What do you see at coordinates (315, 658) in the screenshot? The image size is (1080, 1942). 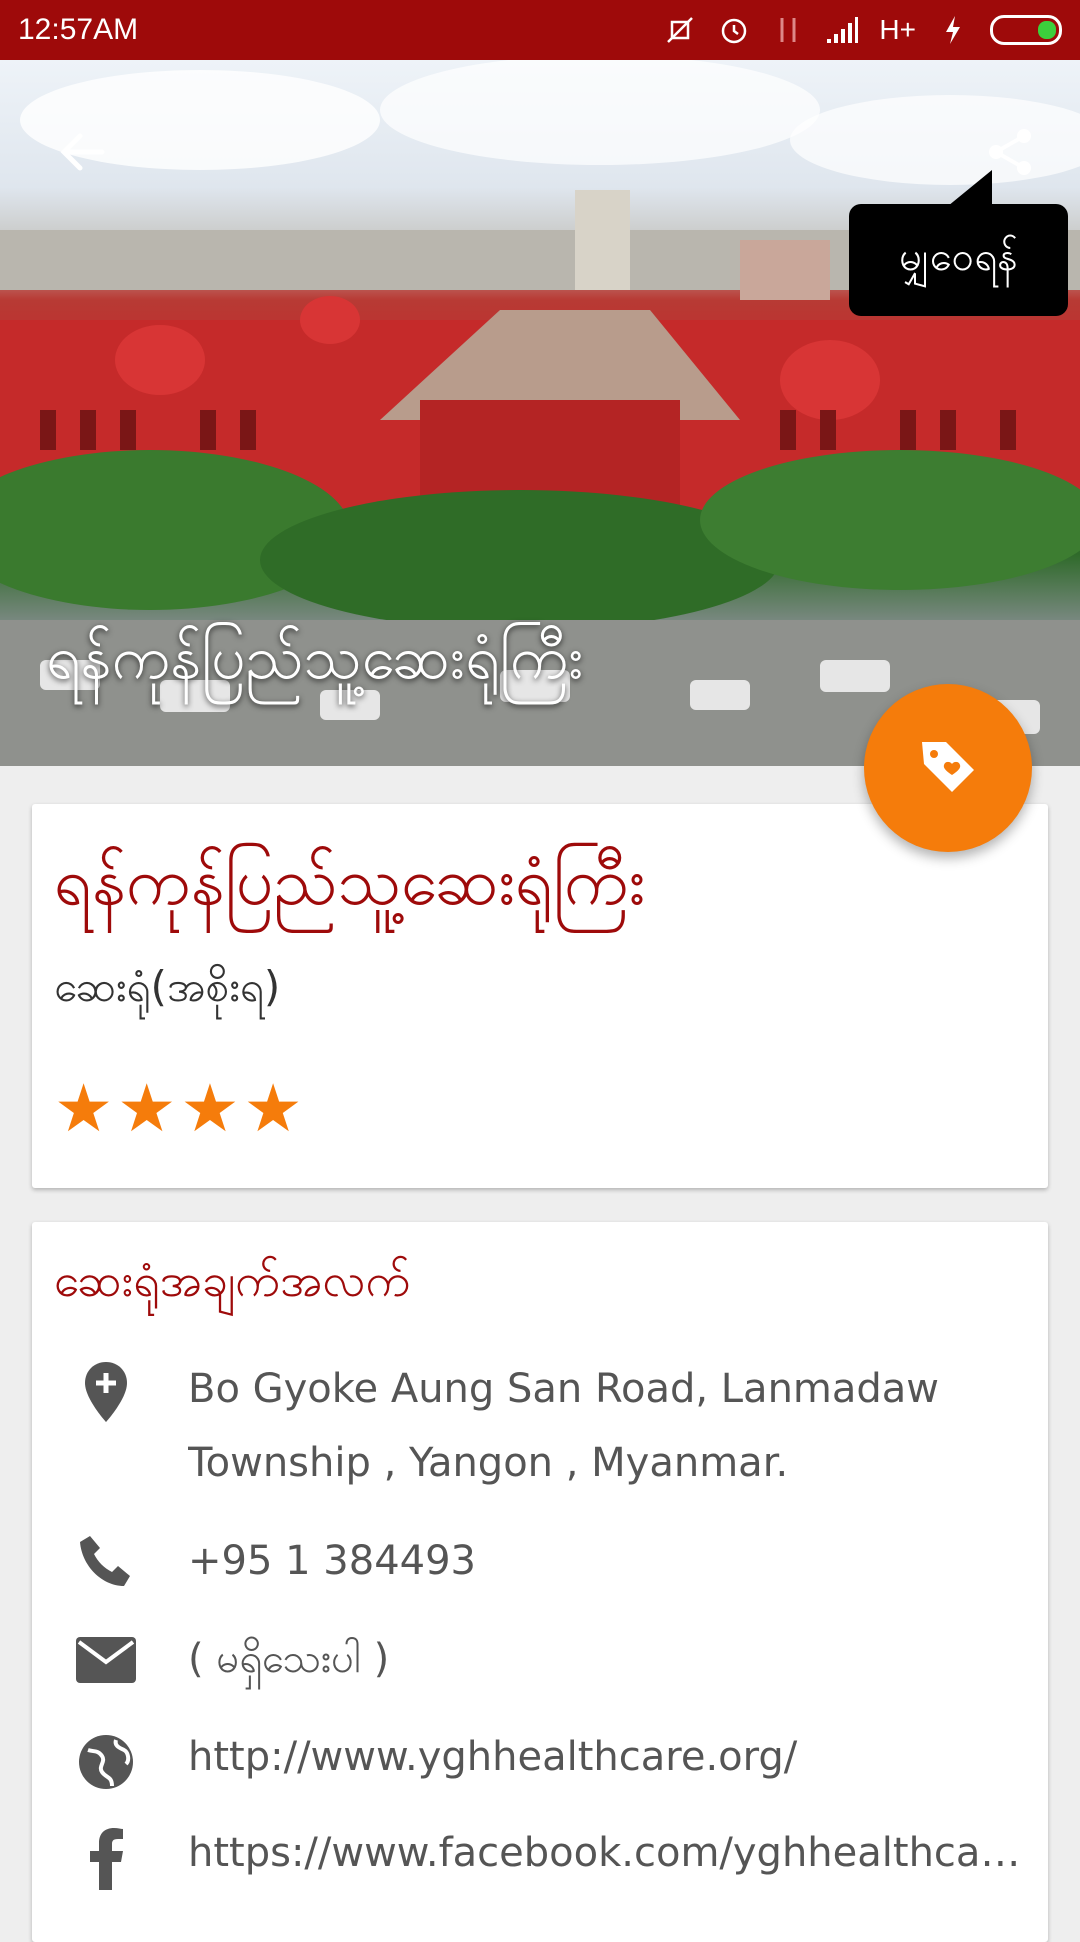 I see `hero-title: ရန်ကုန်ပြည်သူ့ဆေးရုံကြီး` at bounding box center [315, 658].